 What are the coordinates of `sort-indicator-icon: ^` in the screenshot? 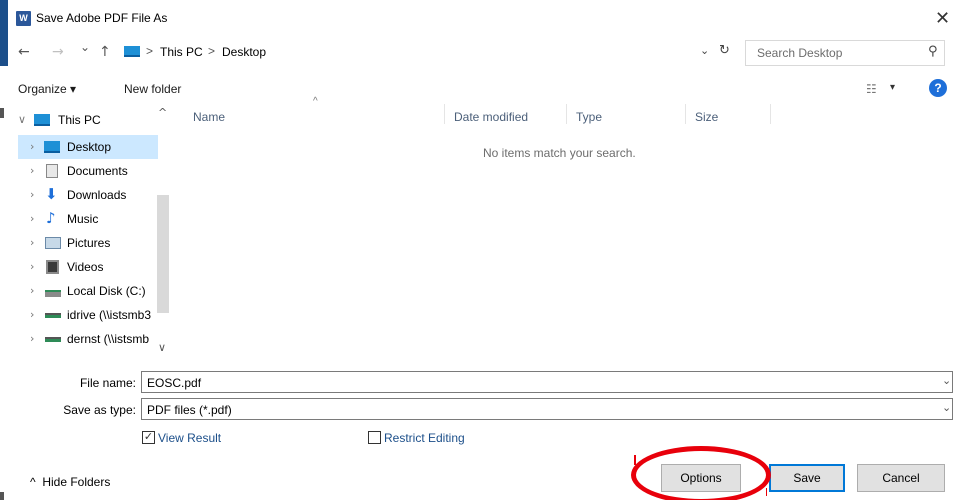 It's located at (315, 101).